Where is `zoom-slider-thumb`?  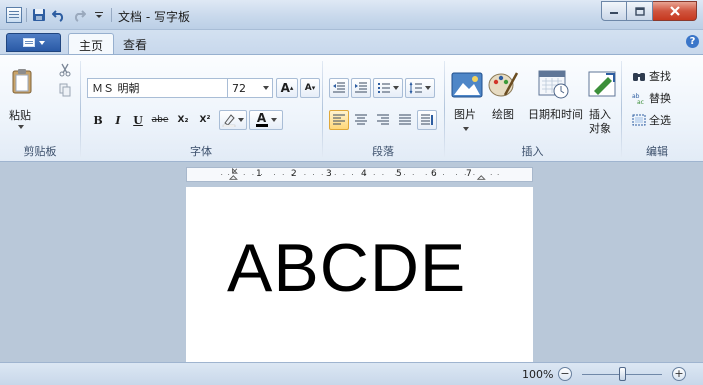 zoom-slider-thumb is located at coordinates (622, 374).